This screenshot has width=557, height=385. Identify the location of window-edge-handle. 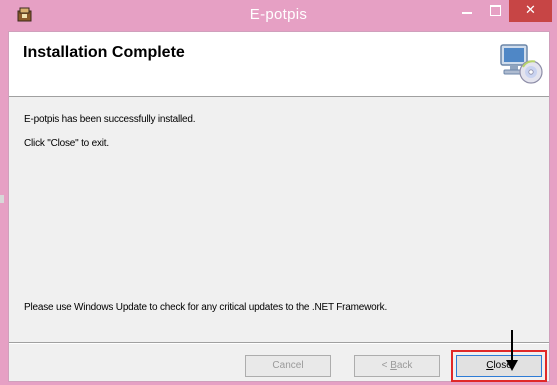
(2, 199).